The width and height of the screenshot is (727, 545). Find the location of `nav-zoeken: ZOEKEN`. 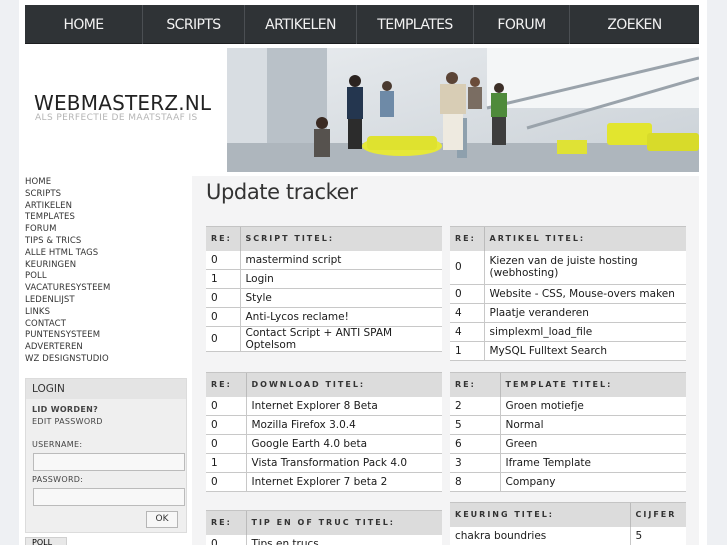

nav-zoeken: ZOEKEN is located at coordinates (634, 24).